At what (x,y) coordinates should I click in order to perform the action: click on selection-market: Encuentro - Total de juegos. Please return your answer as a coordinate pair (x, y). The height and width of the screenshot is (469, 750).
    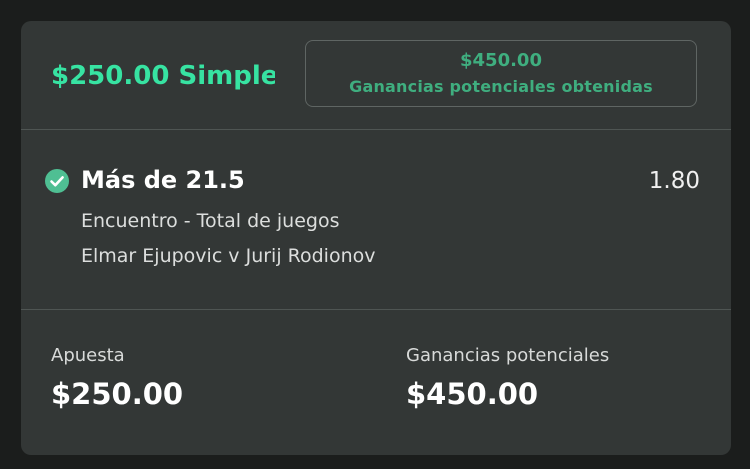
    Looking at the image, I should click on (210, 221).